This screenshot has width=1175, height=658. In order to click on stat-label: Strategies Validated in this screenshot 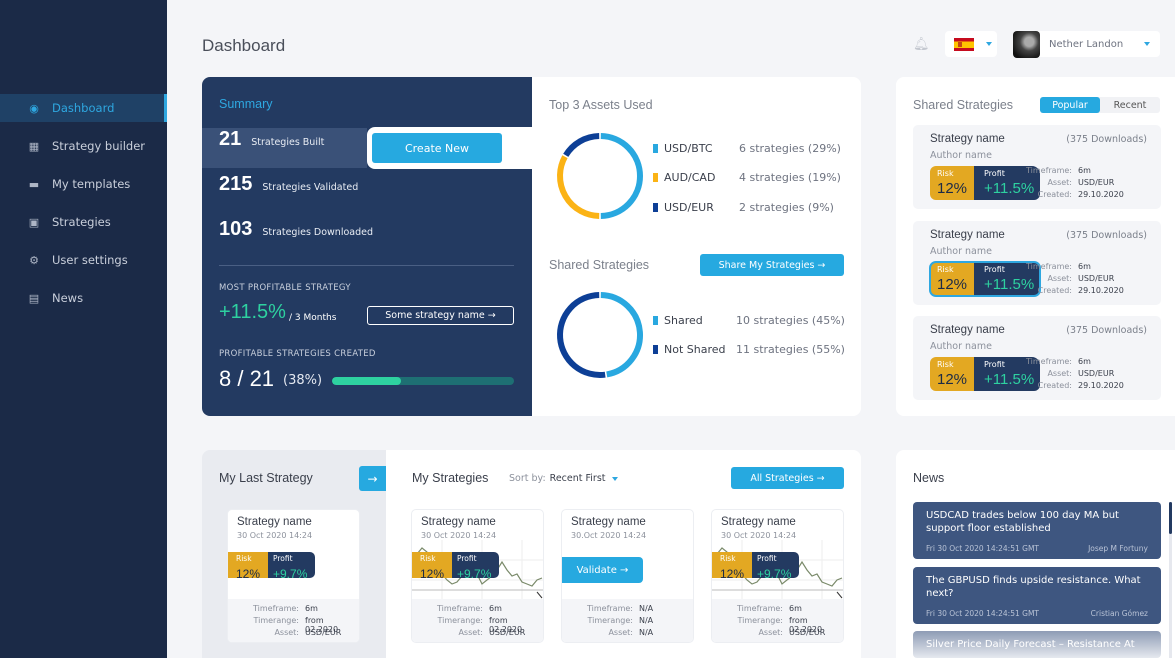, I will do `click(310, 187)`.